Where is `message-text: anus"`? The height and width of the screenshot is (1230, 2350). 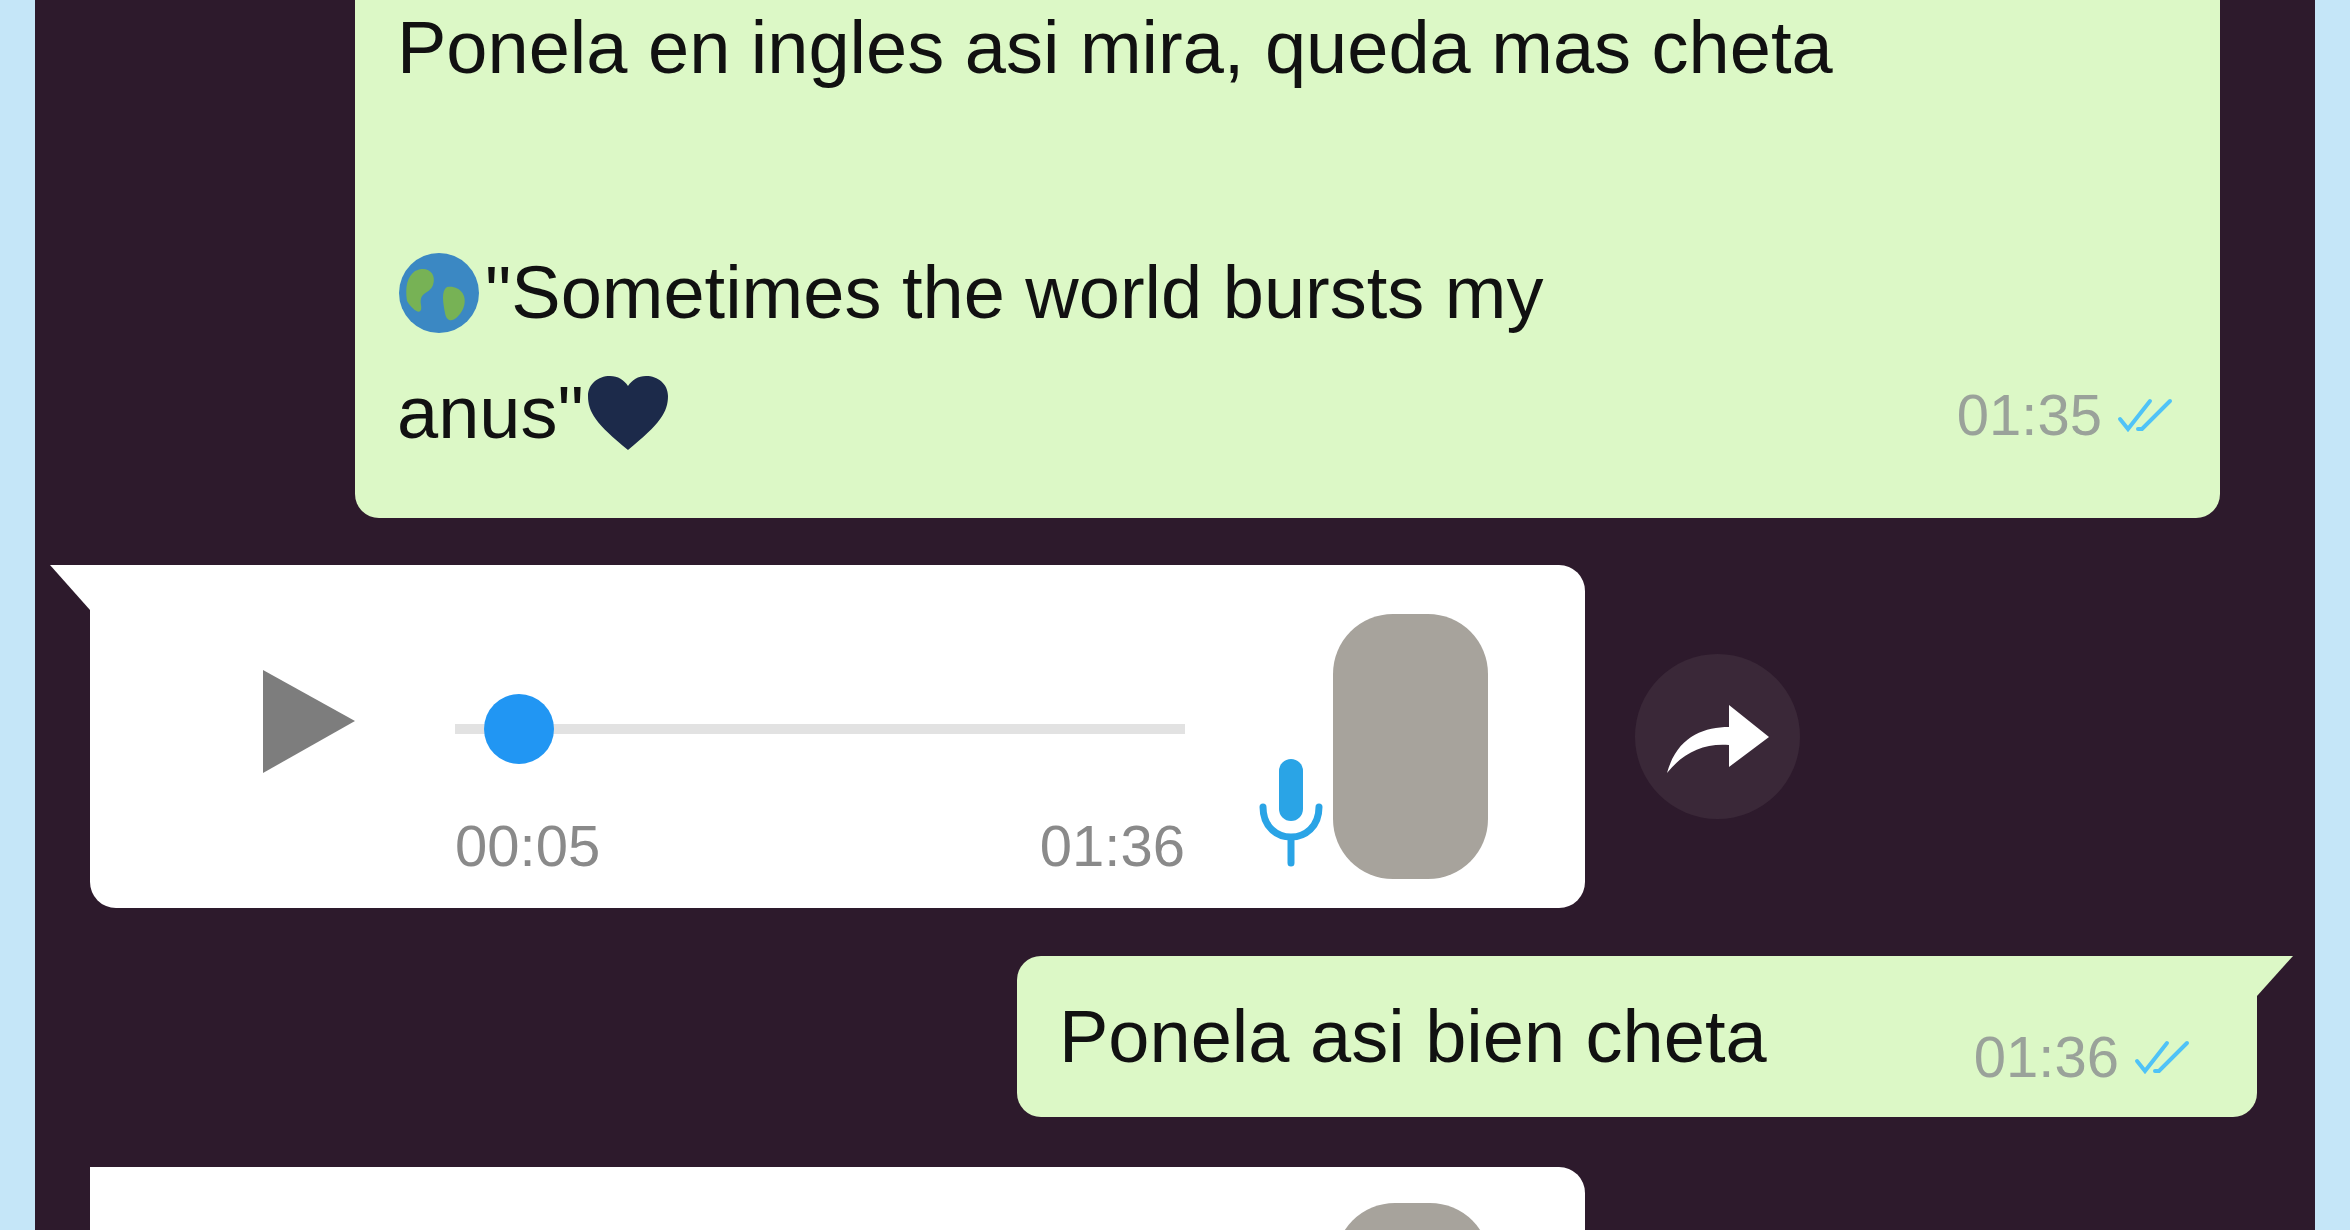
message-text: anus" is located at coordinates (490, 413).